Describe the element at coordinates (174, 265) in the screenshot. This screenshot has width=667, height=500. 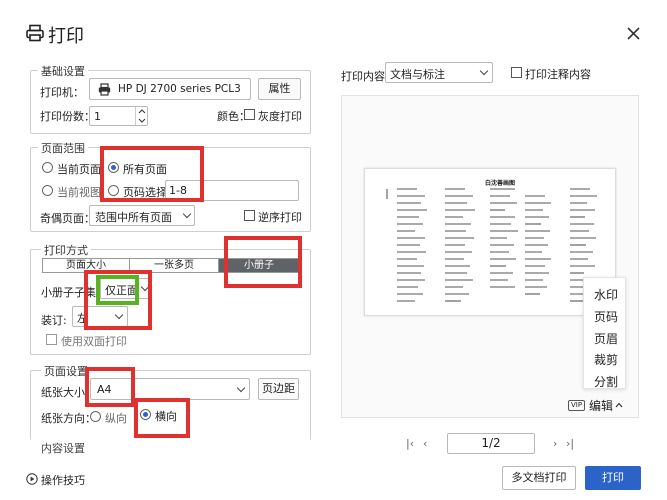
I see `segment-multi-page-label: 一张多页` at that location.